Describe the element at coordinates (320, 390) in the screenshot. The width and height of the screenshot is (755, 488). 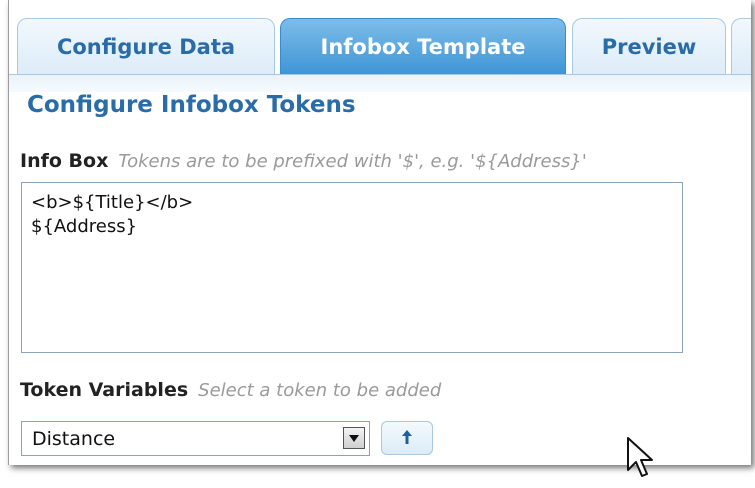
I see `token-variables-hint: Select a token to be added` at that location.